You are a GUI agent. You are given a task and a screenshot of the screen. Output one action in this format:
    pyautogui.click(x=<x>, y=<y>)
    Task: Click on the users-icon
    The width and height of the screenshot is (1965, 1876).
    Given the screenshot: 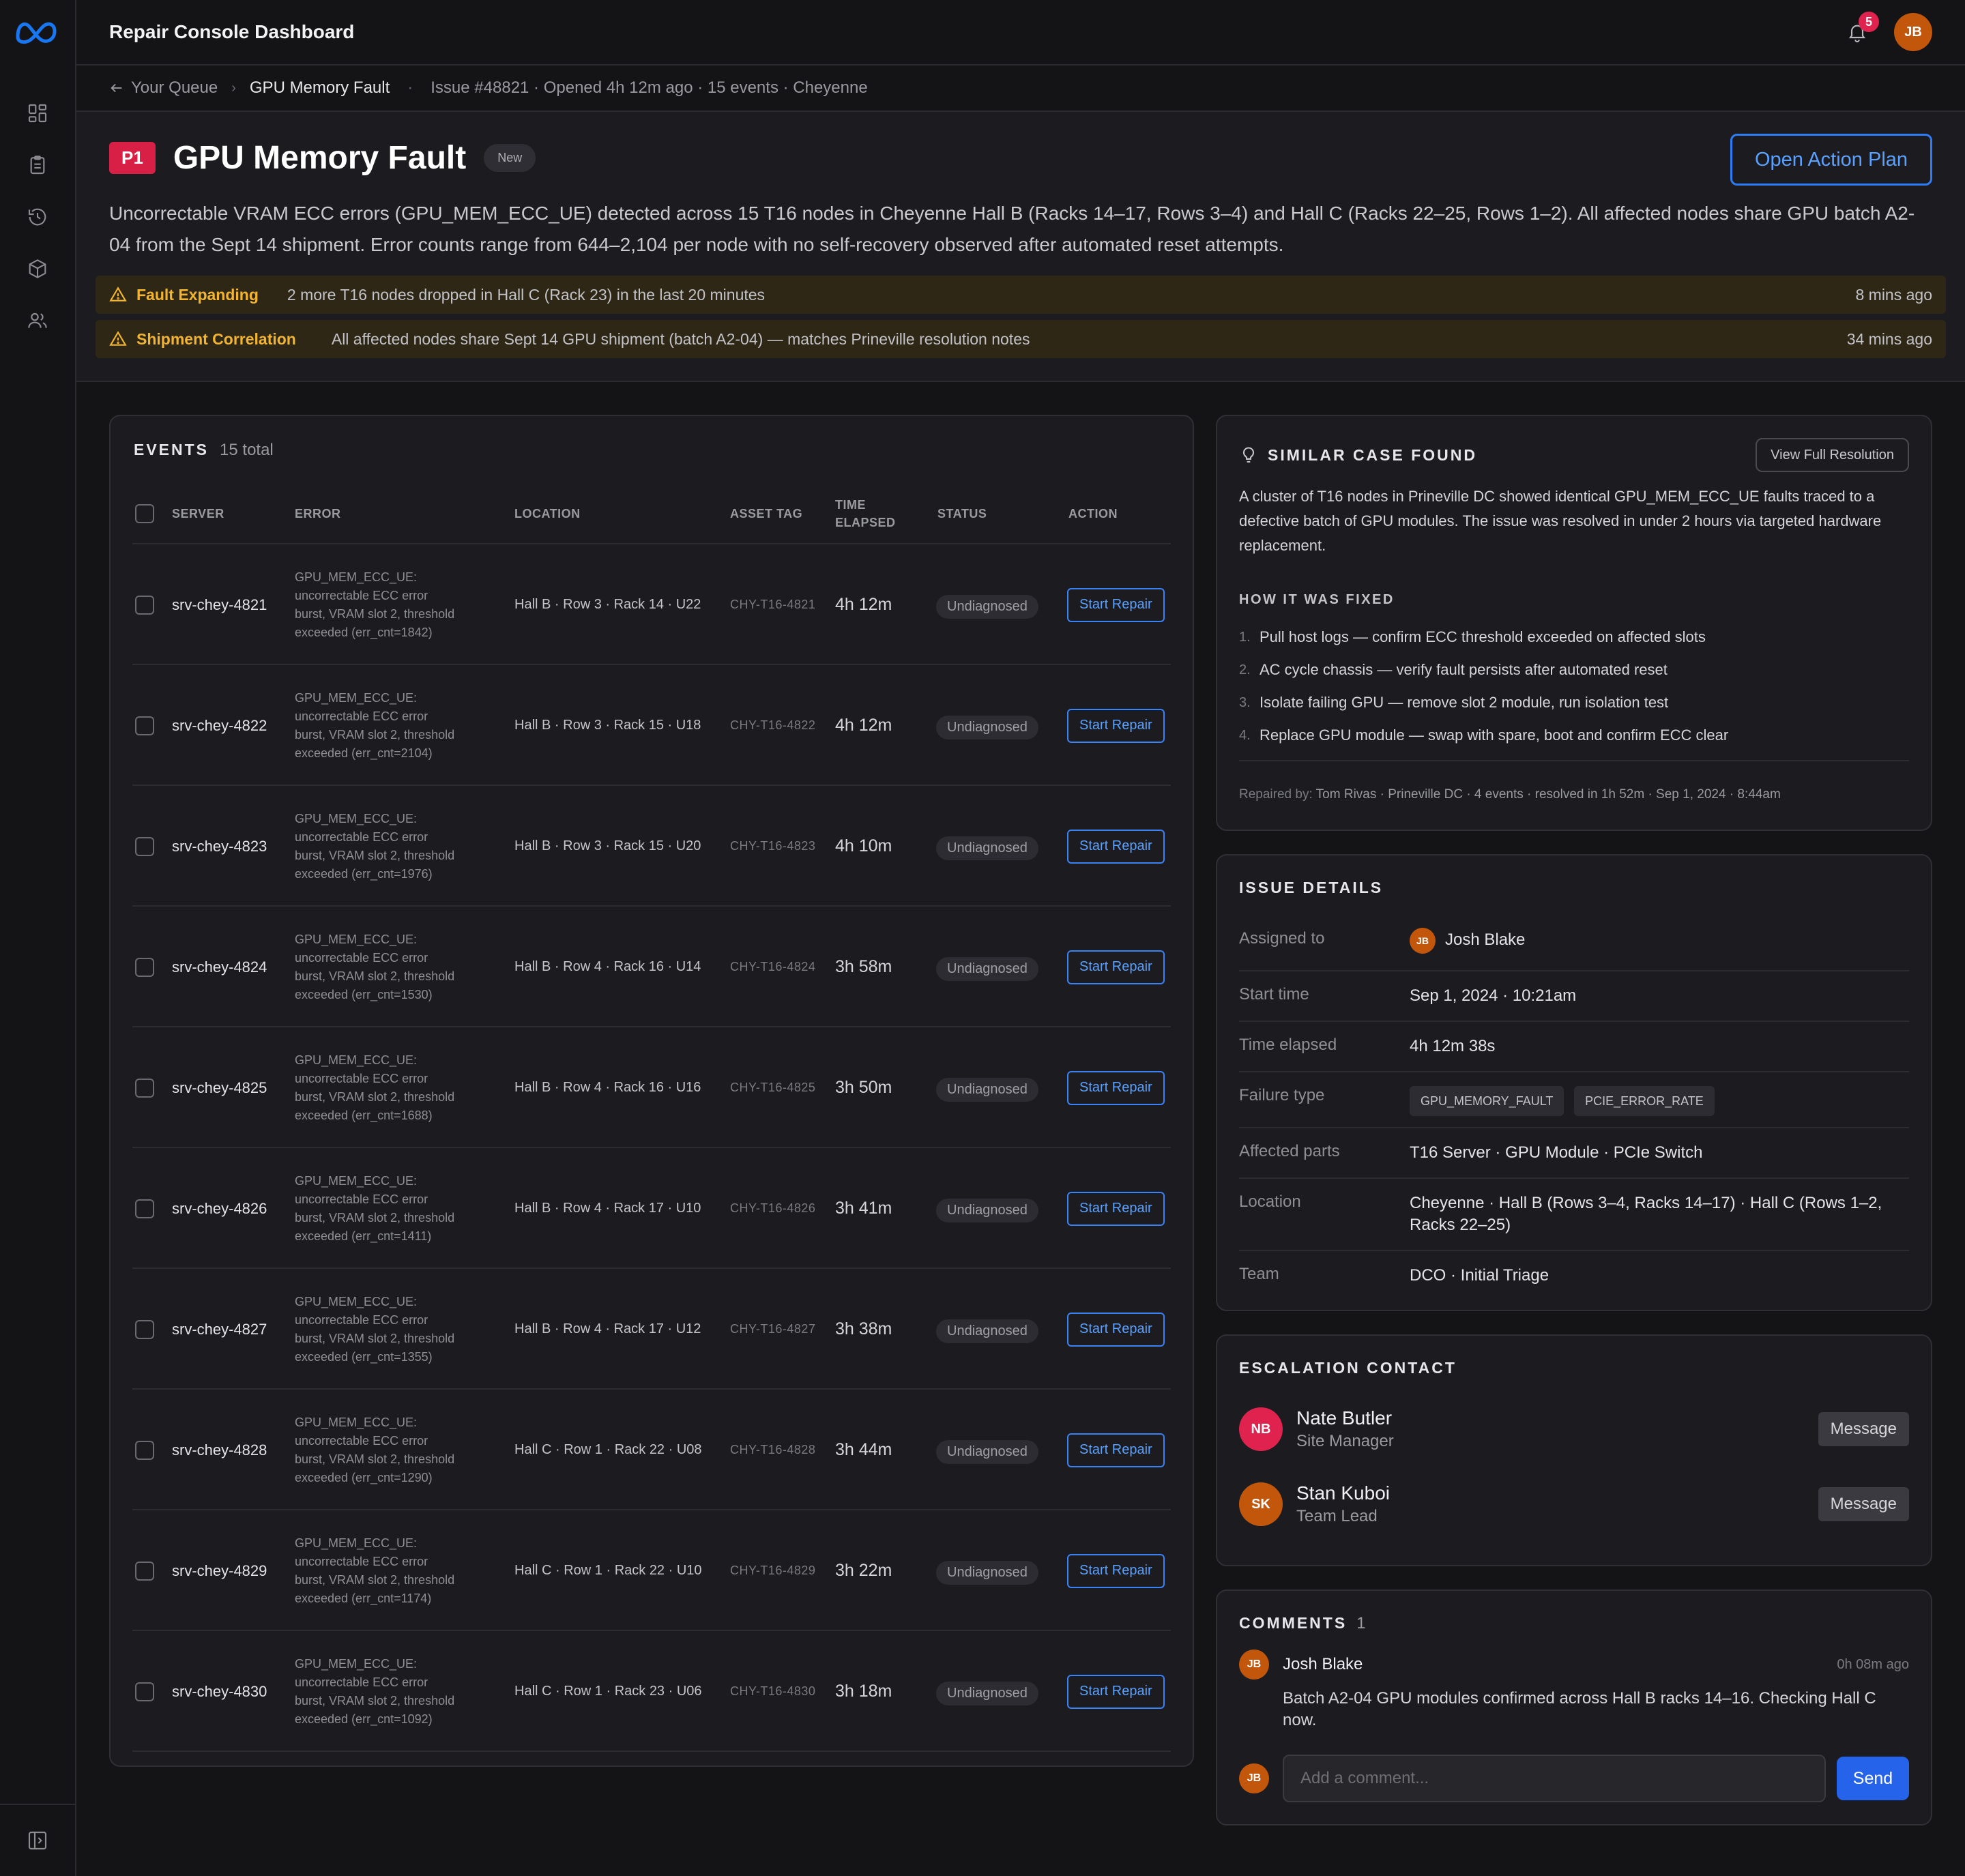 What is the action you would take?
    pyautogui.click(x=37, y=321)
    